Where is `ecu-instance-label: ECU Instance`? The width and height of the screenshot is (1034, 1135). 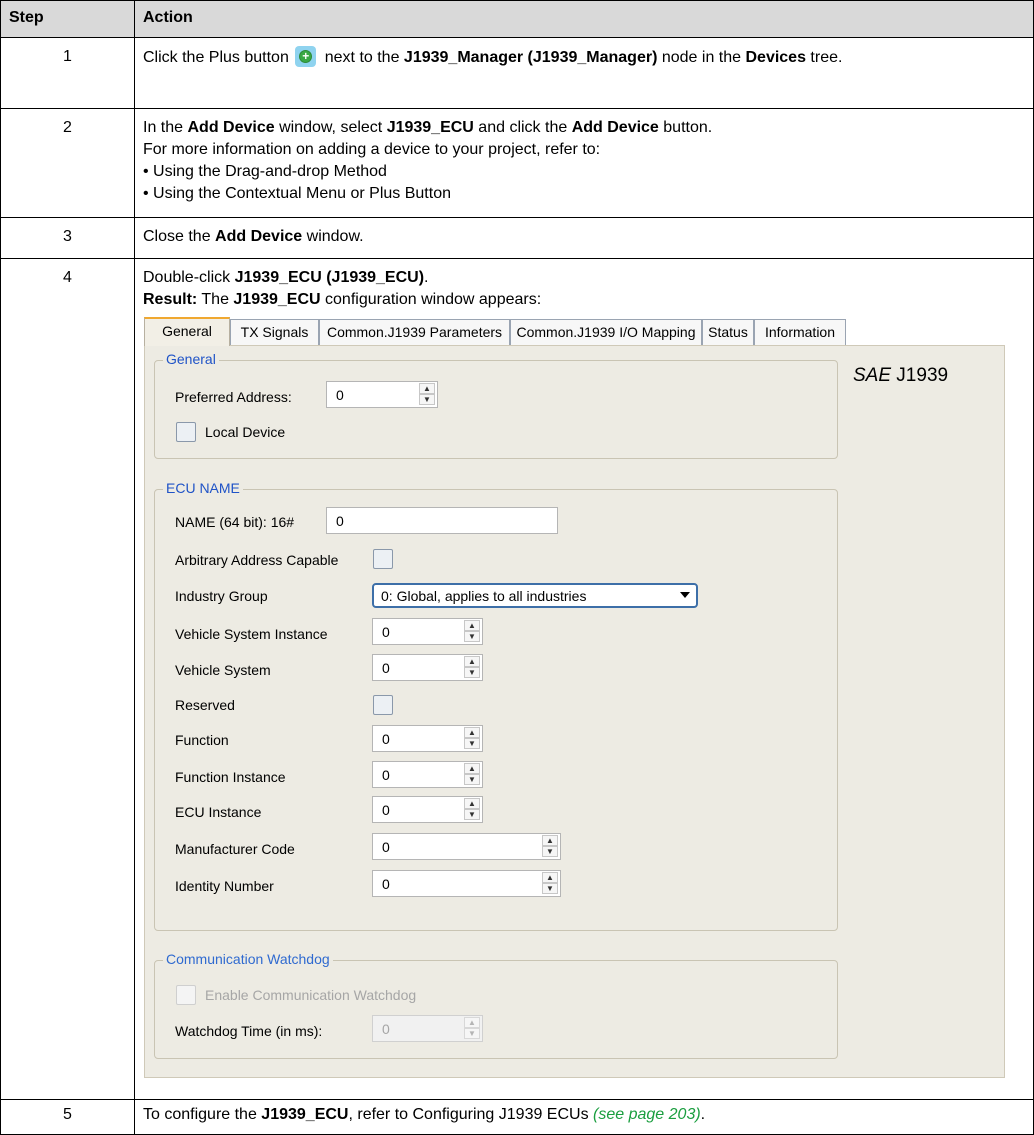
ecu-instance-label: ECU Instance is located at coordinates (218, 812).